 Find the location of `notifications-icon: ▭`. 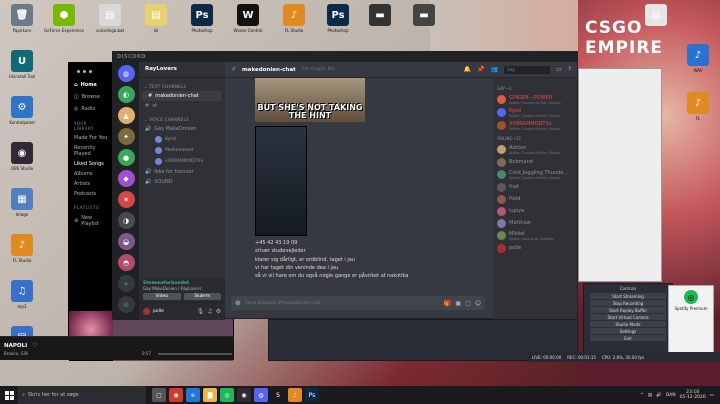

notifications-icon: ▭ is located at coordinates (712, 395).